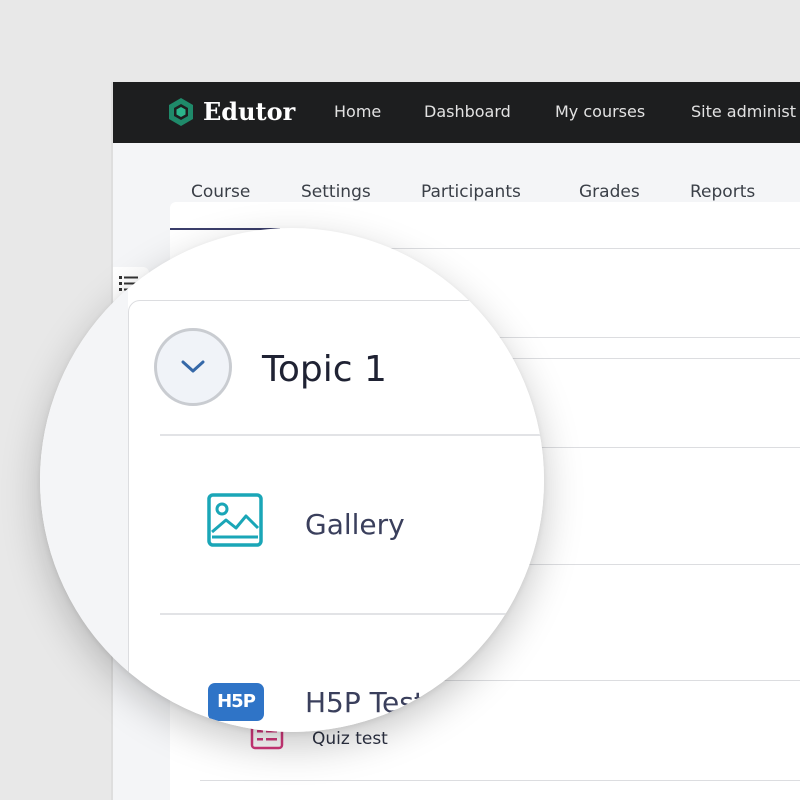 The height and width of the screenshot is (800, 800). What do you see at coordinates (722, 192) in the screenshot?
I see `tab-reports: Reports` at bounding box center [722, 192].